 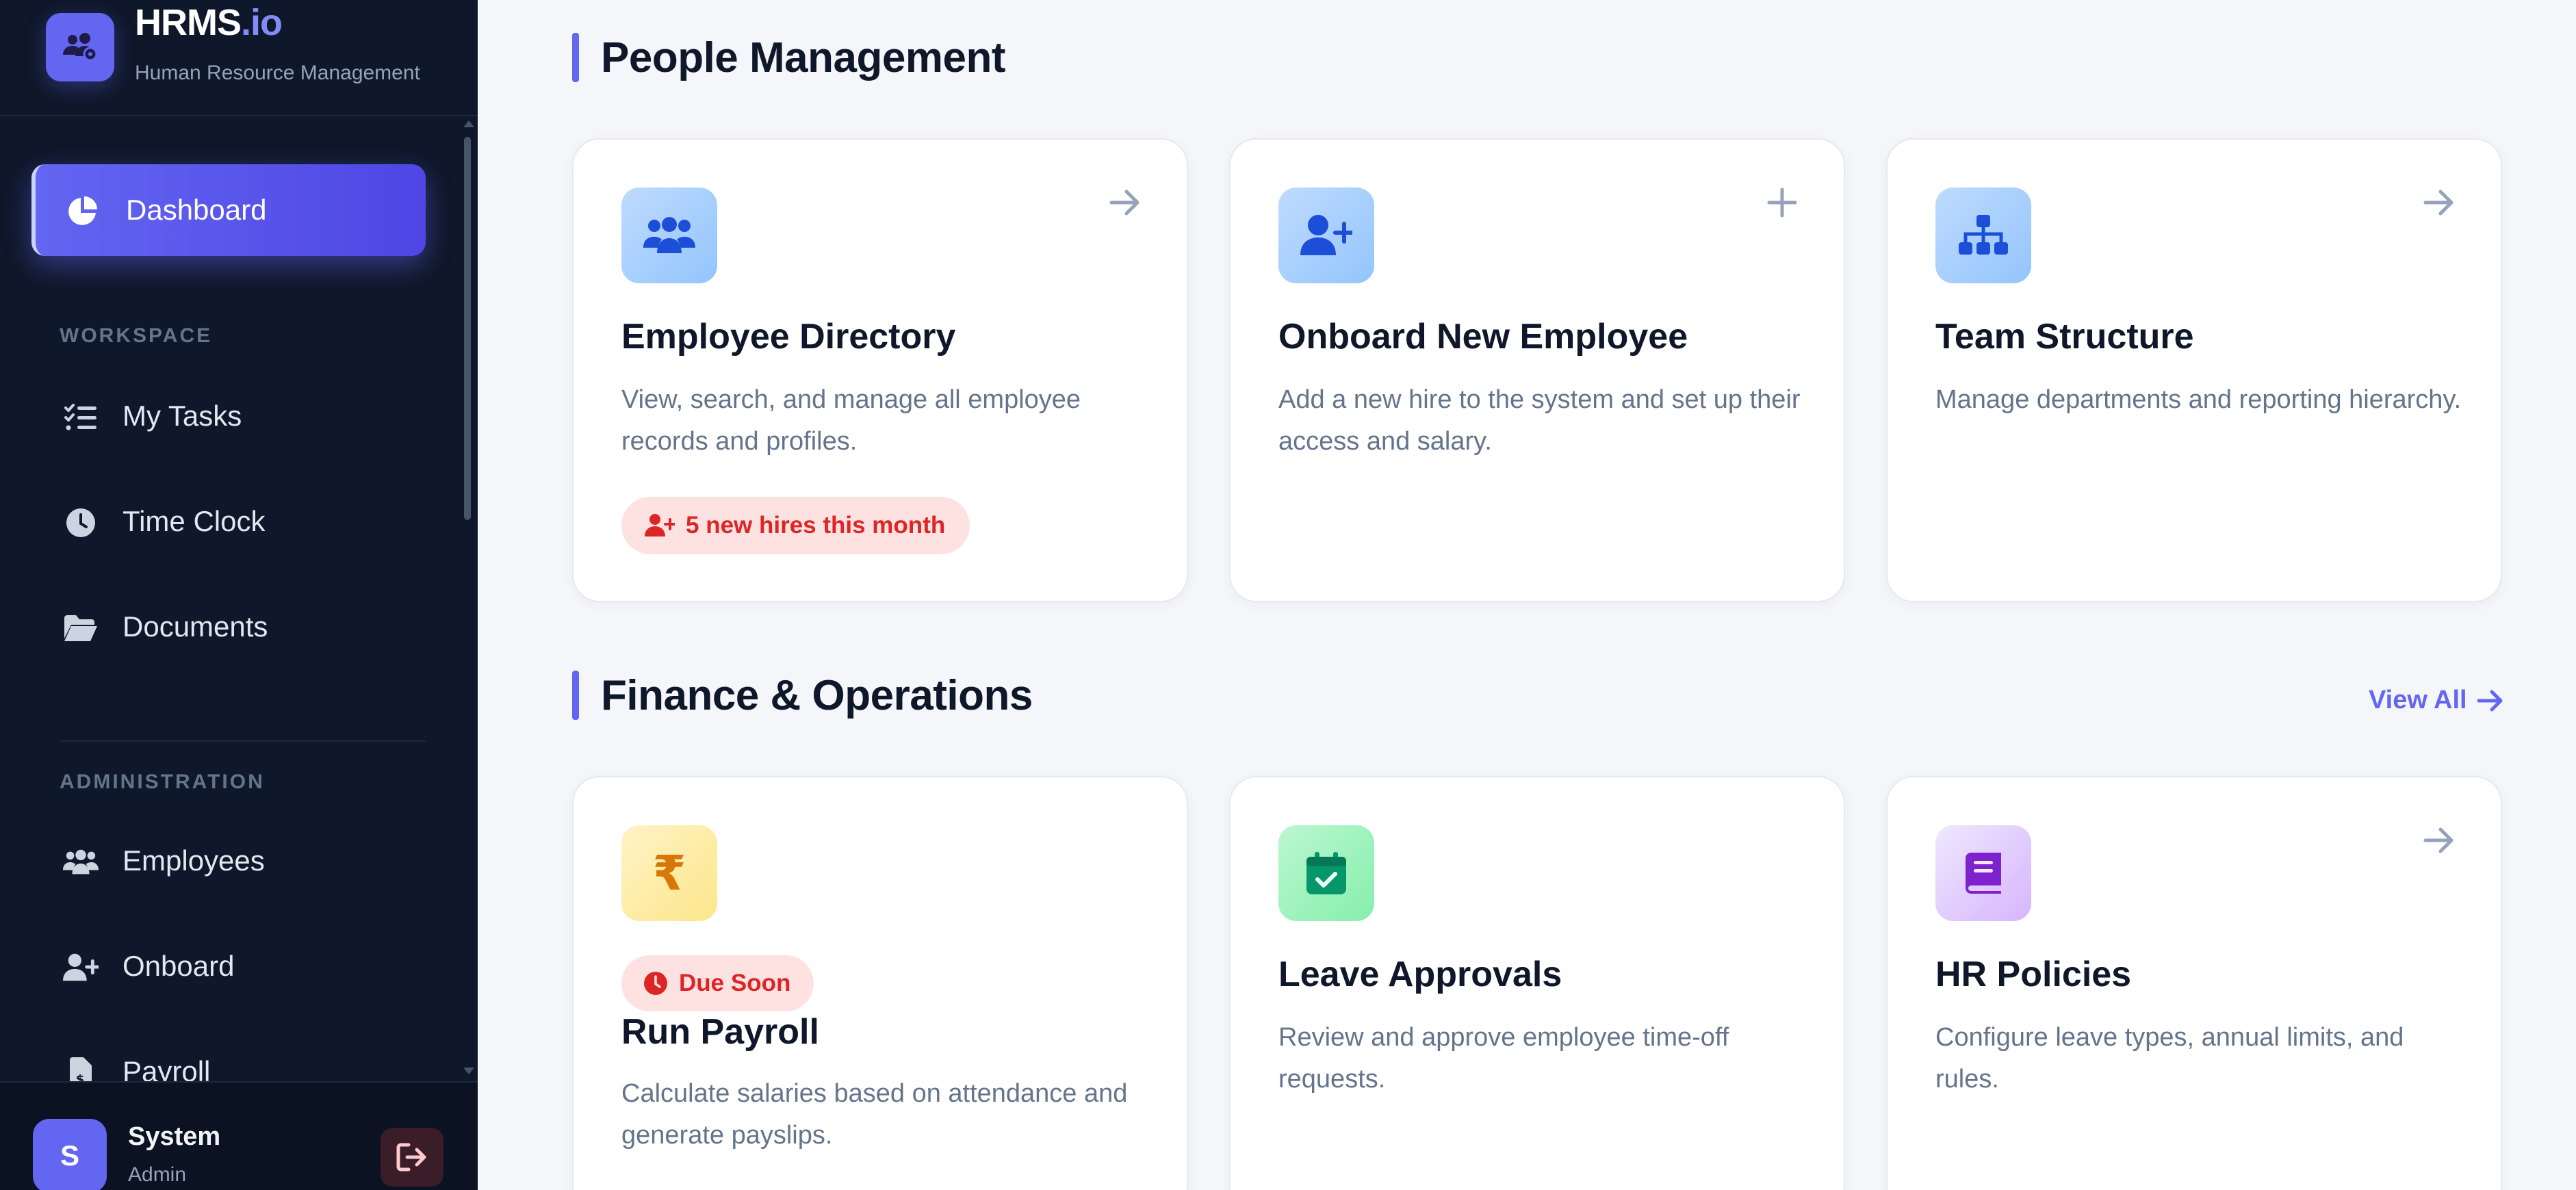 What do you see at coordinates (720, 1032) in the screenshot?
I see `card-title: Run Payroll` at bounding box center [720, 1032].